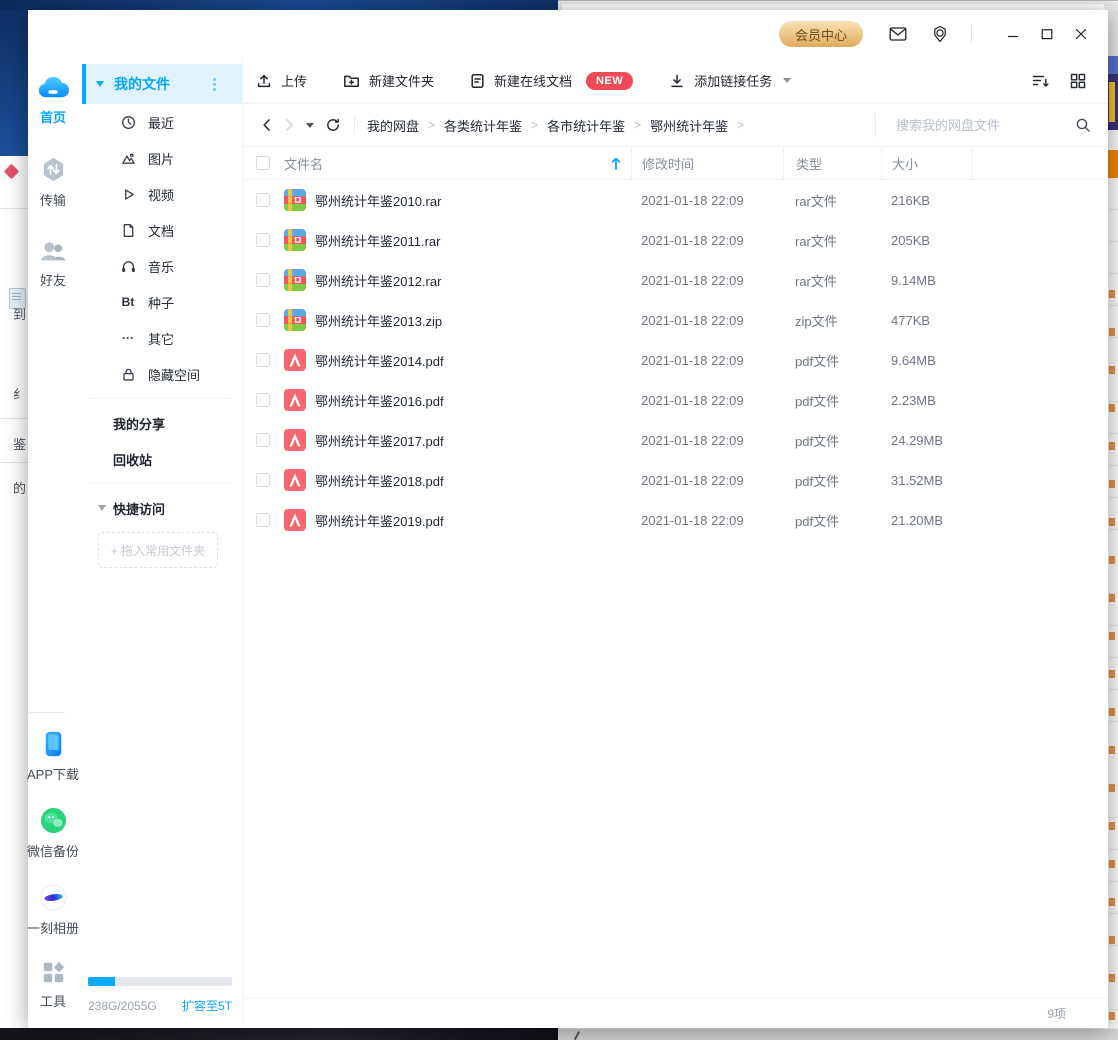  I want to click on new-folder-button: 新建文件夹, so click(388, 80).